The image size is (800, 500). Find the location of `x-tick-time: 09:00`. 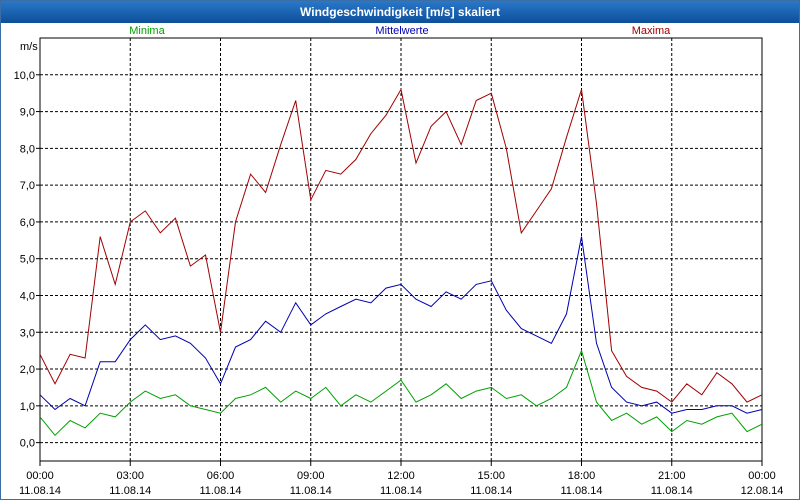

x-tick-time: 09:00 is located at coordinates (311, 476).